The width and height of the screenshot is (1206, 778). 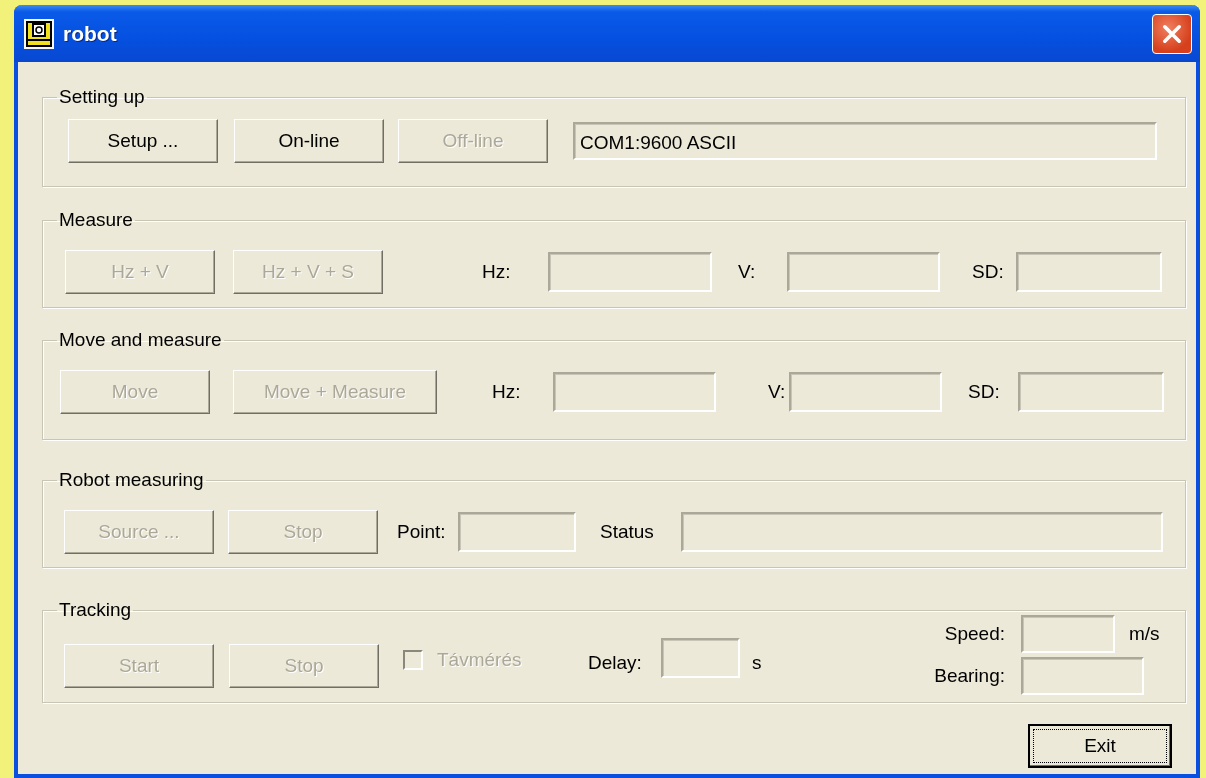 What do you see at coordinates (1145, 634) in the screenshot?
I see `unit-label: m/s` at bounding box center [1145, 634].